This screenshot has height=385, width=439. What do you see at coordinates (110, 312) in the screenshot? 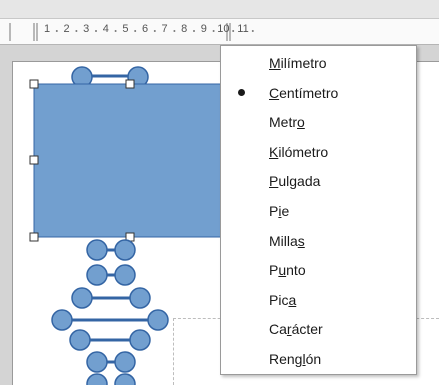
I see `chain-shapes` at bounding box center [110, 312].